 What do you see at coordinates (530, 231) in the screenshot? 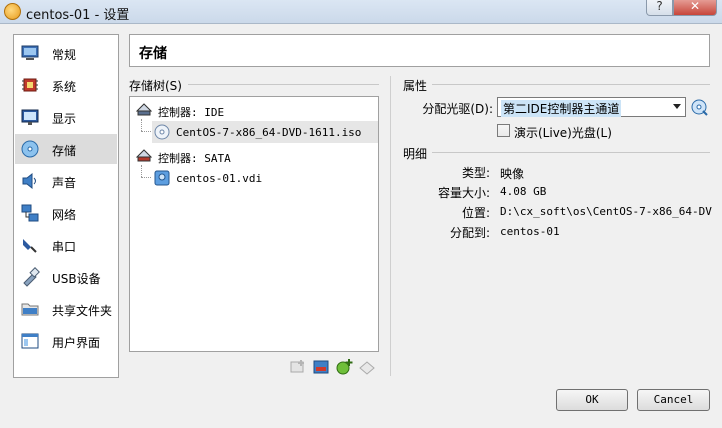
I see `attached-to-value: centos-01` at bounding box center [530, 231].